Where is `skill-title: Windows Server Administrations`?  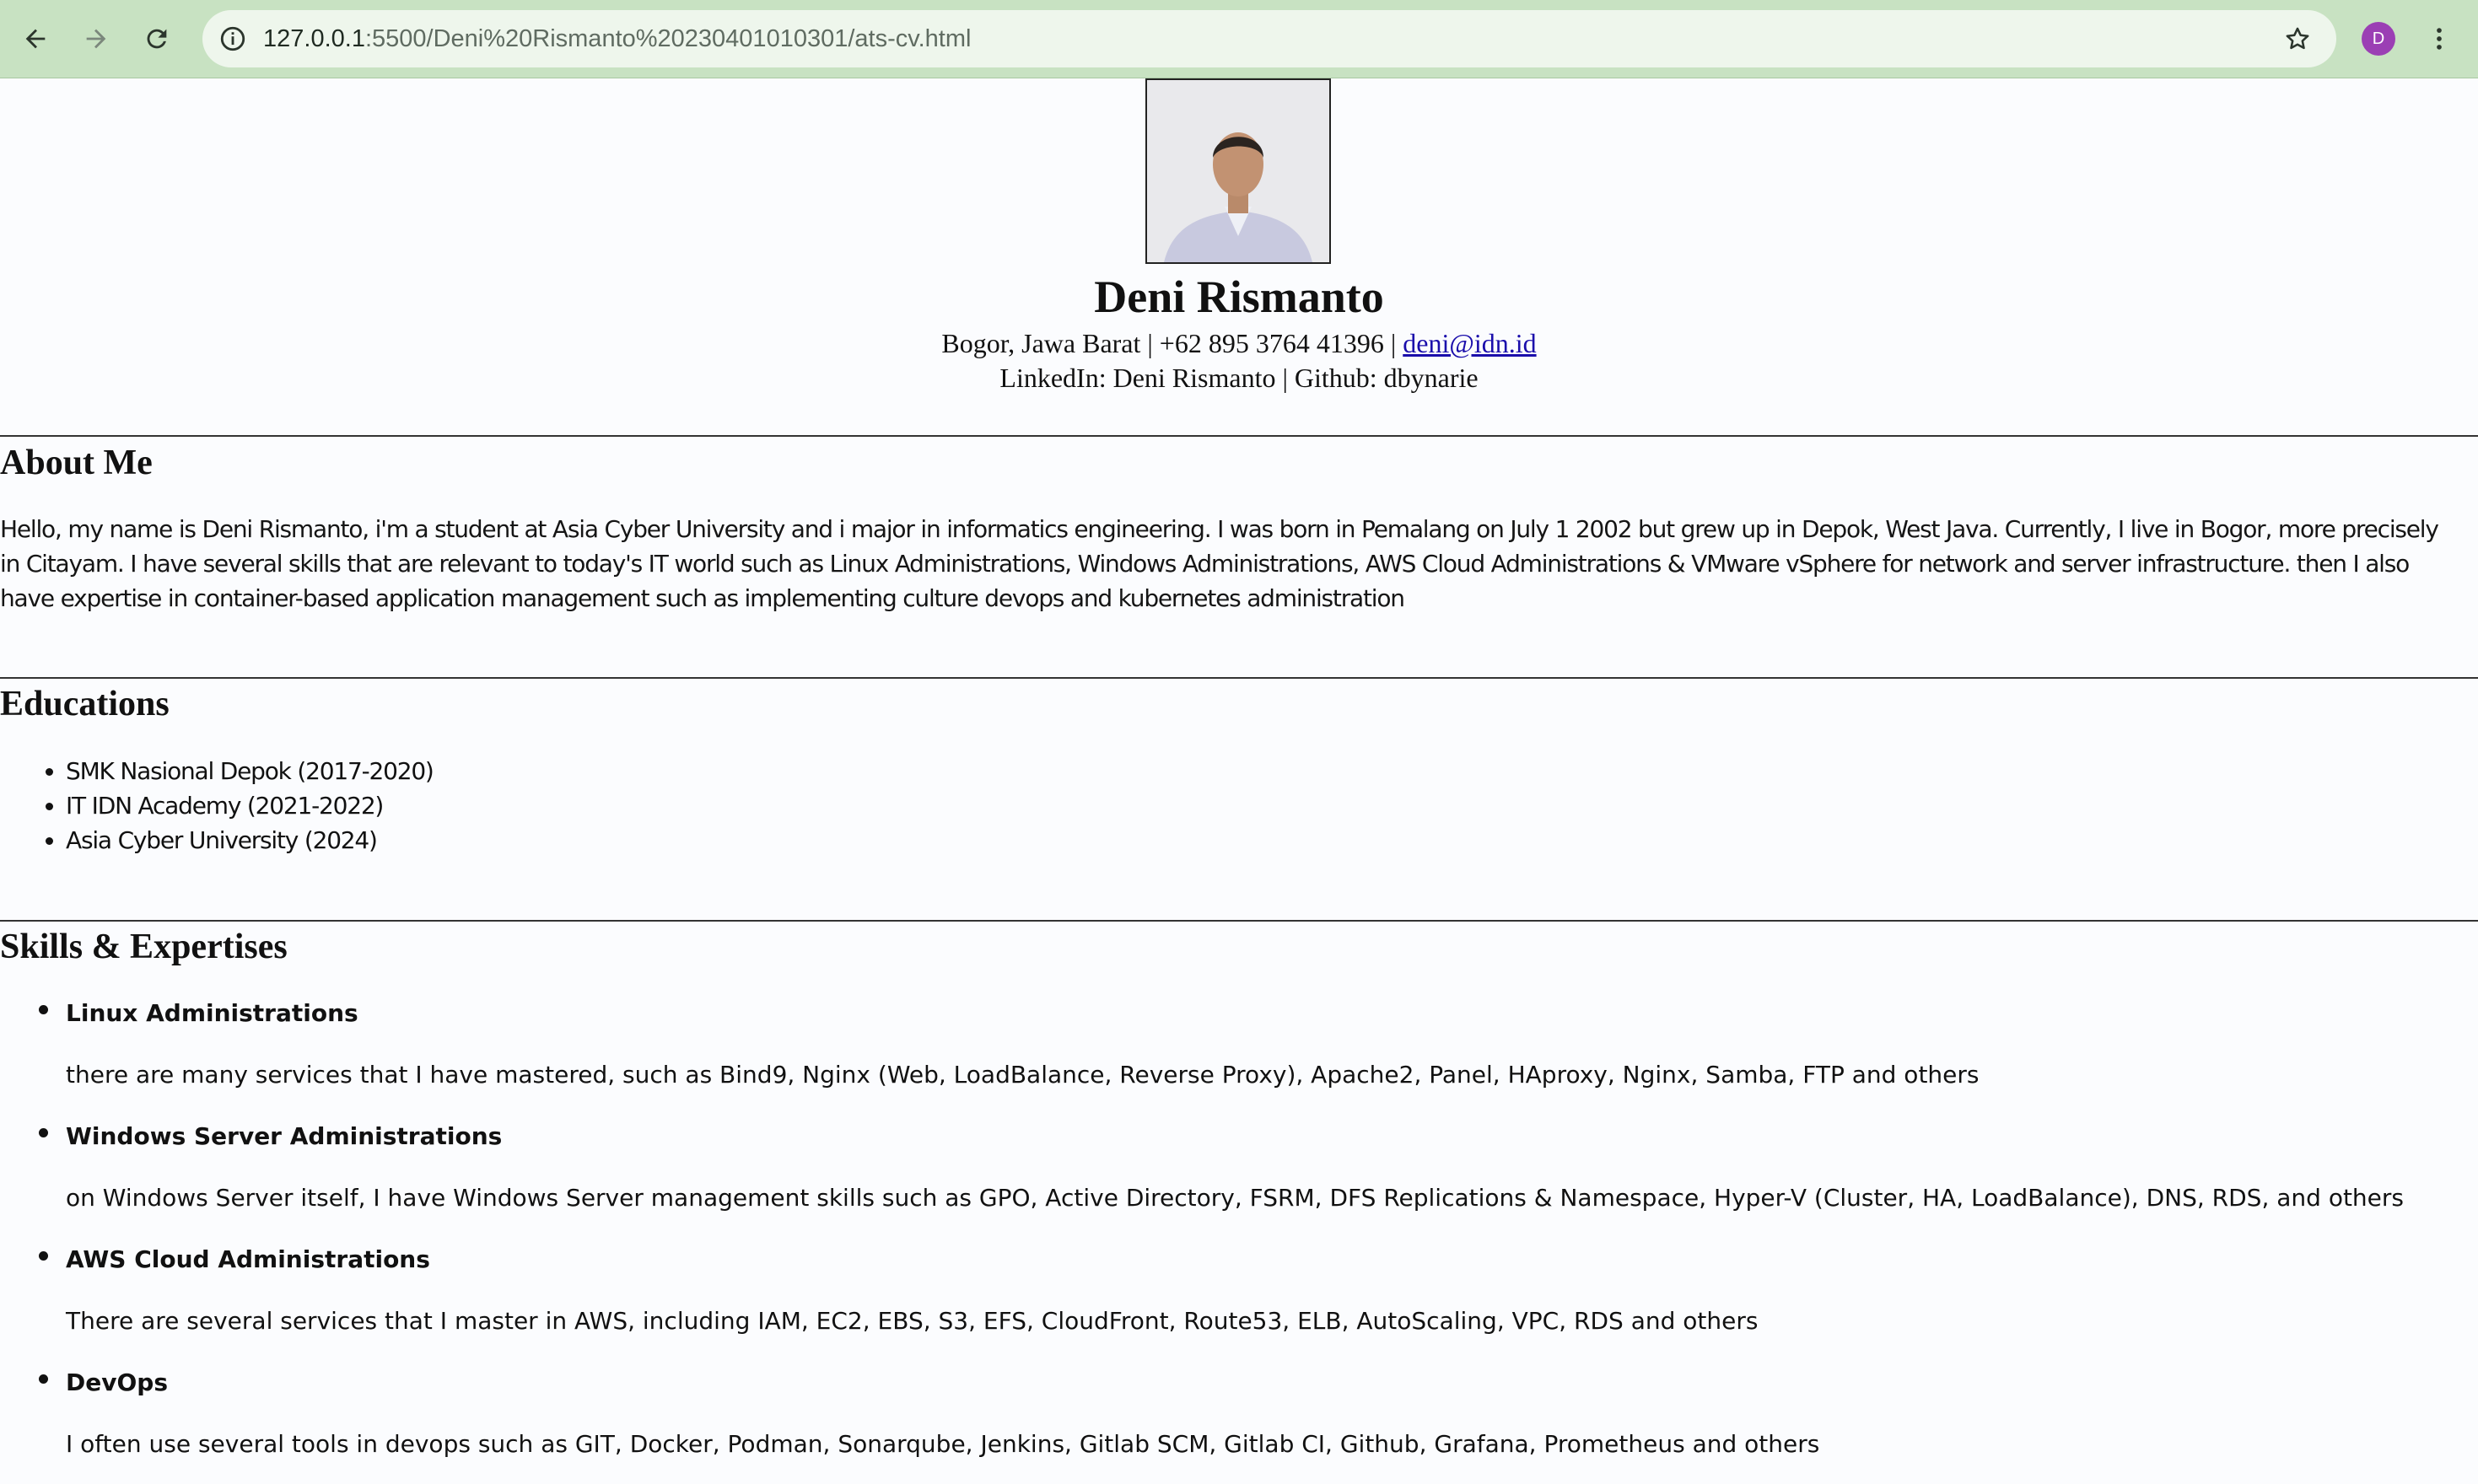
skill-title: Windows Server Administrations is located at coordinates (284, 1136).